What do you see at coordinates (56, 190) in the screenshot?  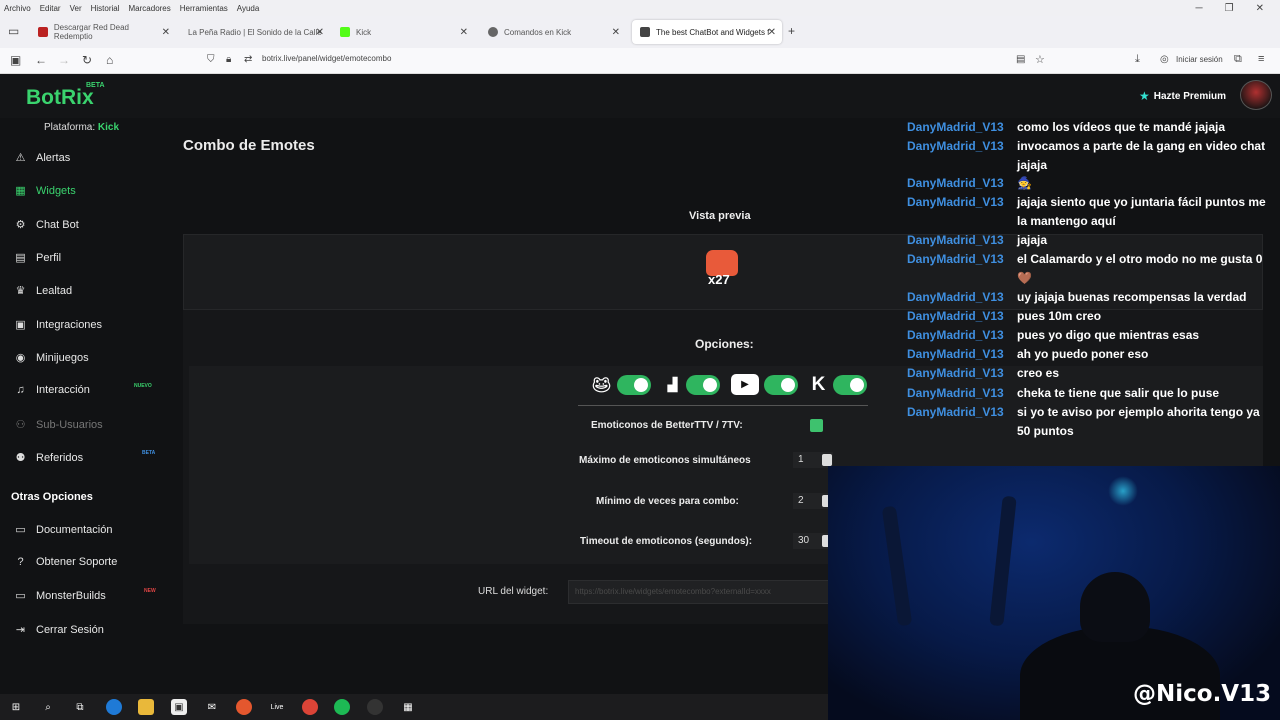 I see `sidebar-item-label: Widgets` at bounding box center [56, 190].